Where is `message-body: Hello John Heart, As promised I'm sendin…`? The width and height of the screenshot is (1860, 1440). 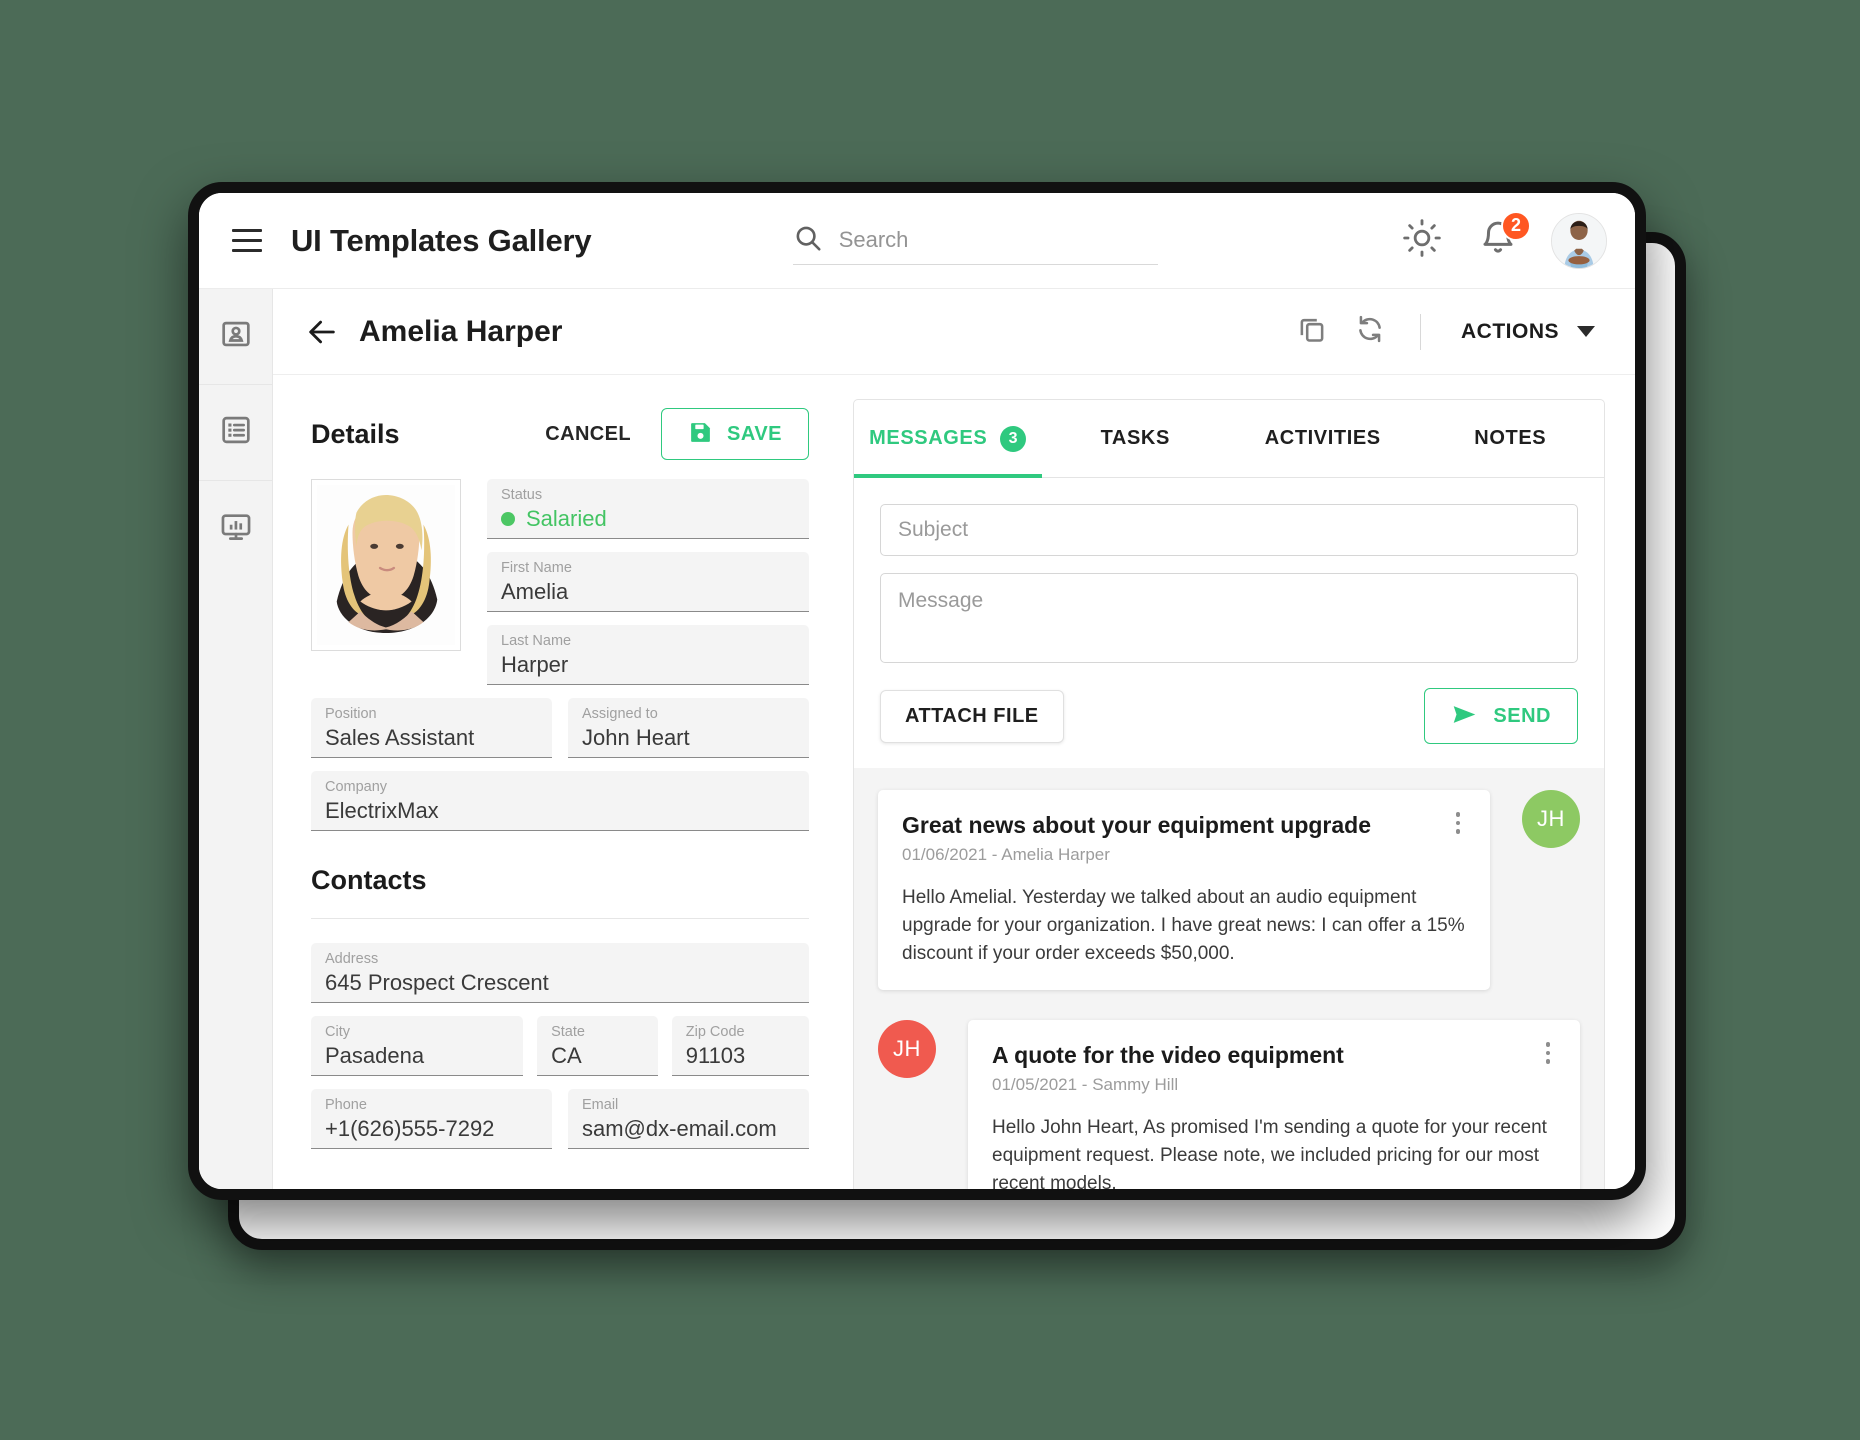 message-body: Hello John Heart, As promised I'm sendin… is located at coordinates (1269, 1153).